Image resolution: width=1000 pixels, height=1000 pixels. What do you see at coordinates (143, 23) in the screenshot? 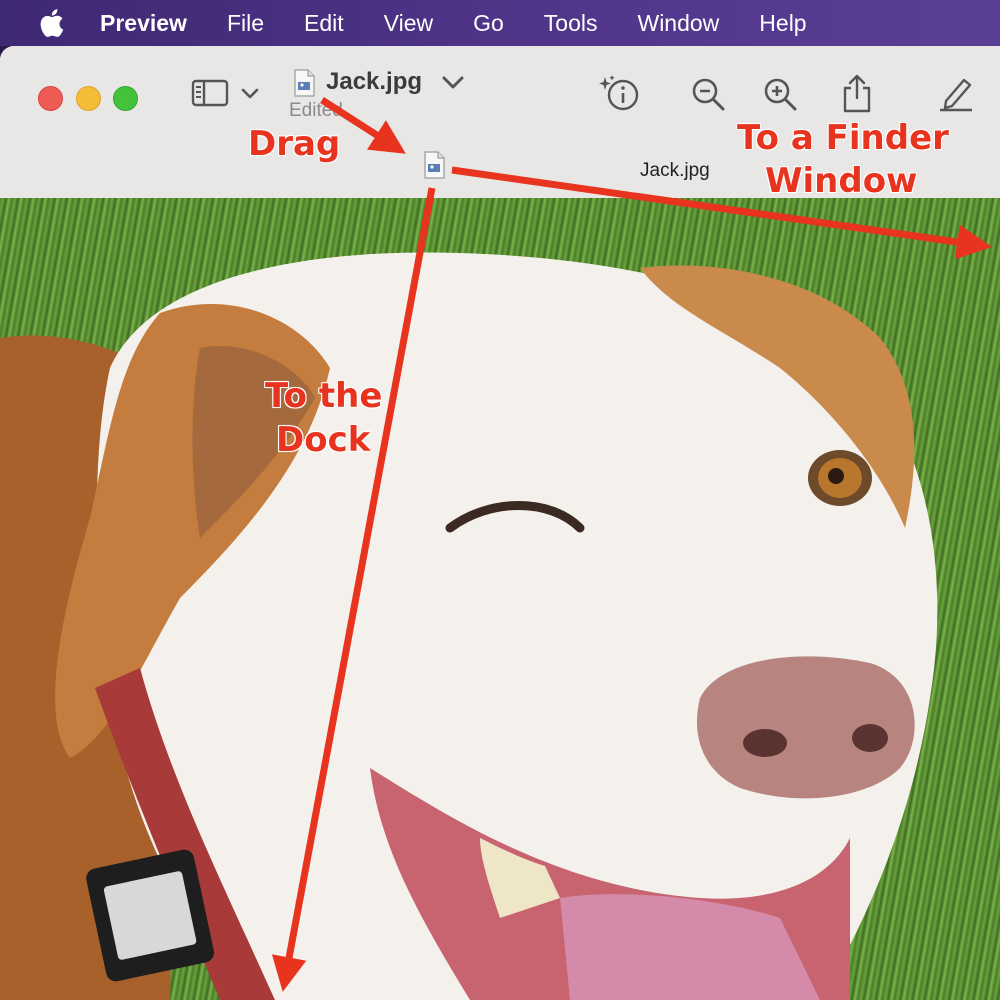
I see `menu-app-preview: Preview` at bounding box center [143, 23].